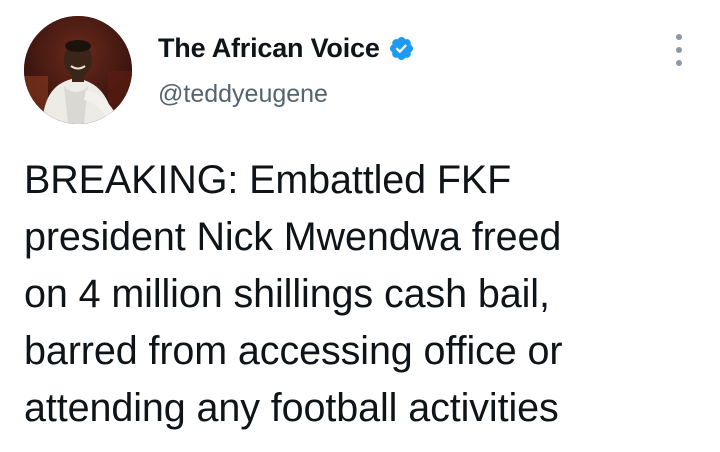 The image size is (720, 452). I want to click on user-handle: @teddyeugene, so click(286, 94).